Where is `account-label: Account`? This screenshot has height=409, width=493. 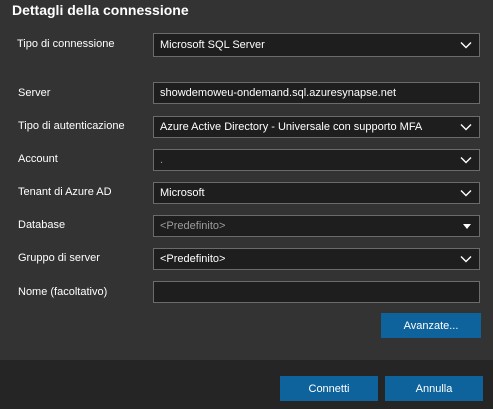
account-label: Account is located at coordinates (38, 159).